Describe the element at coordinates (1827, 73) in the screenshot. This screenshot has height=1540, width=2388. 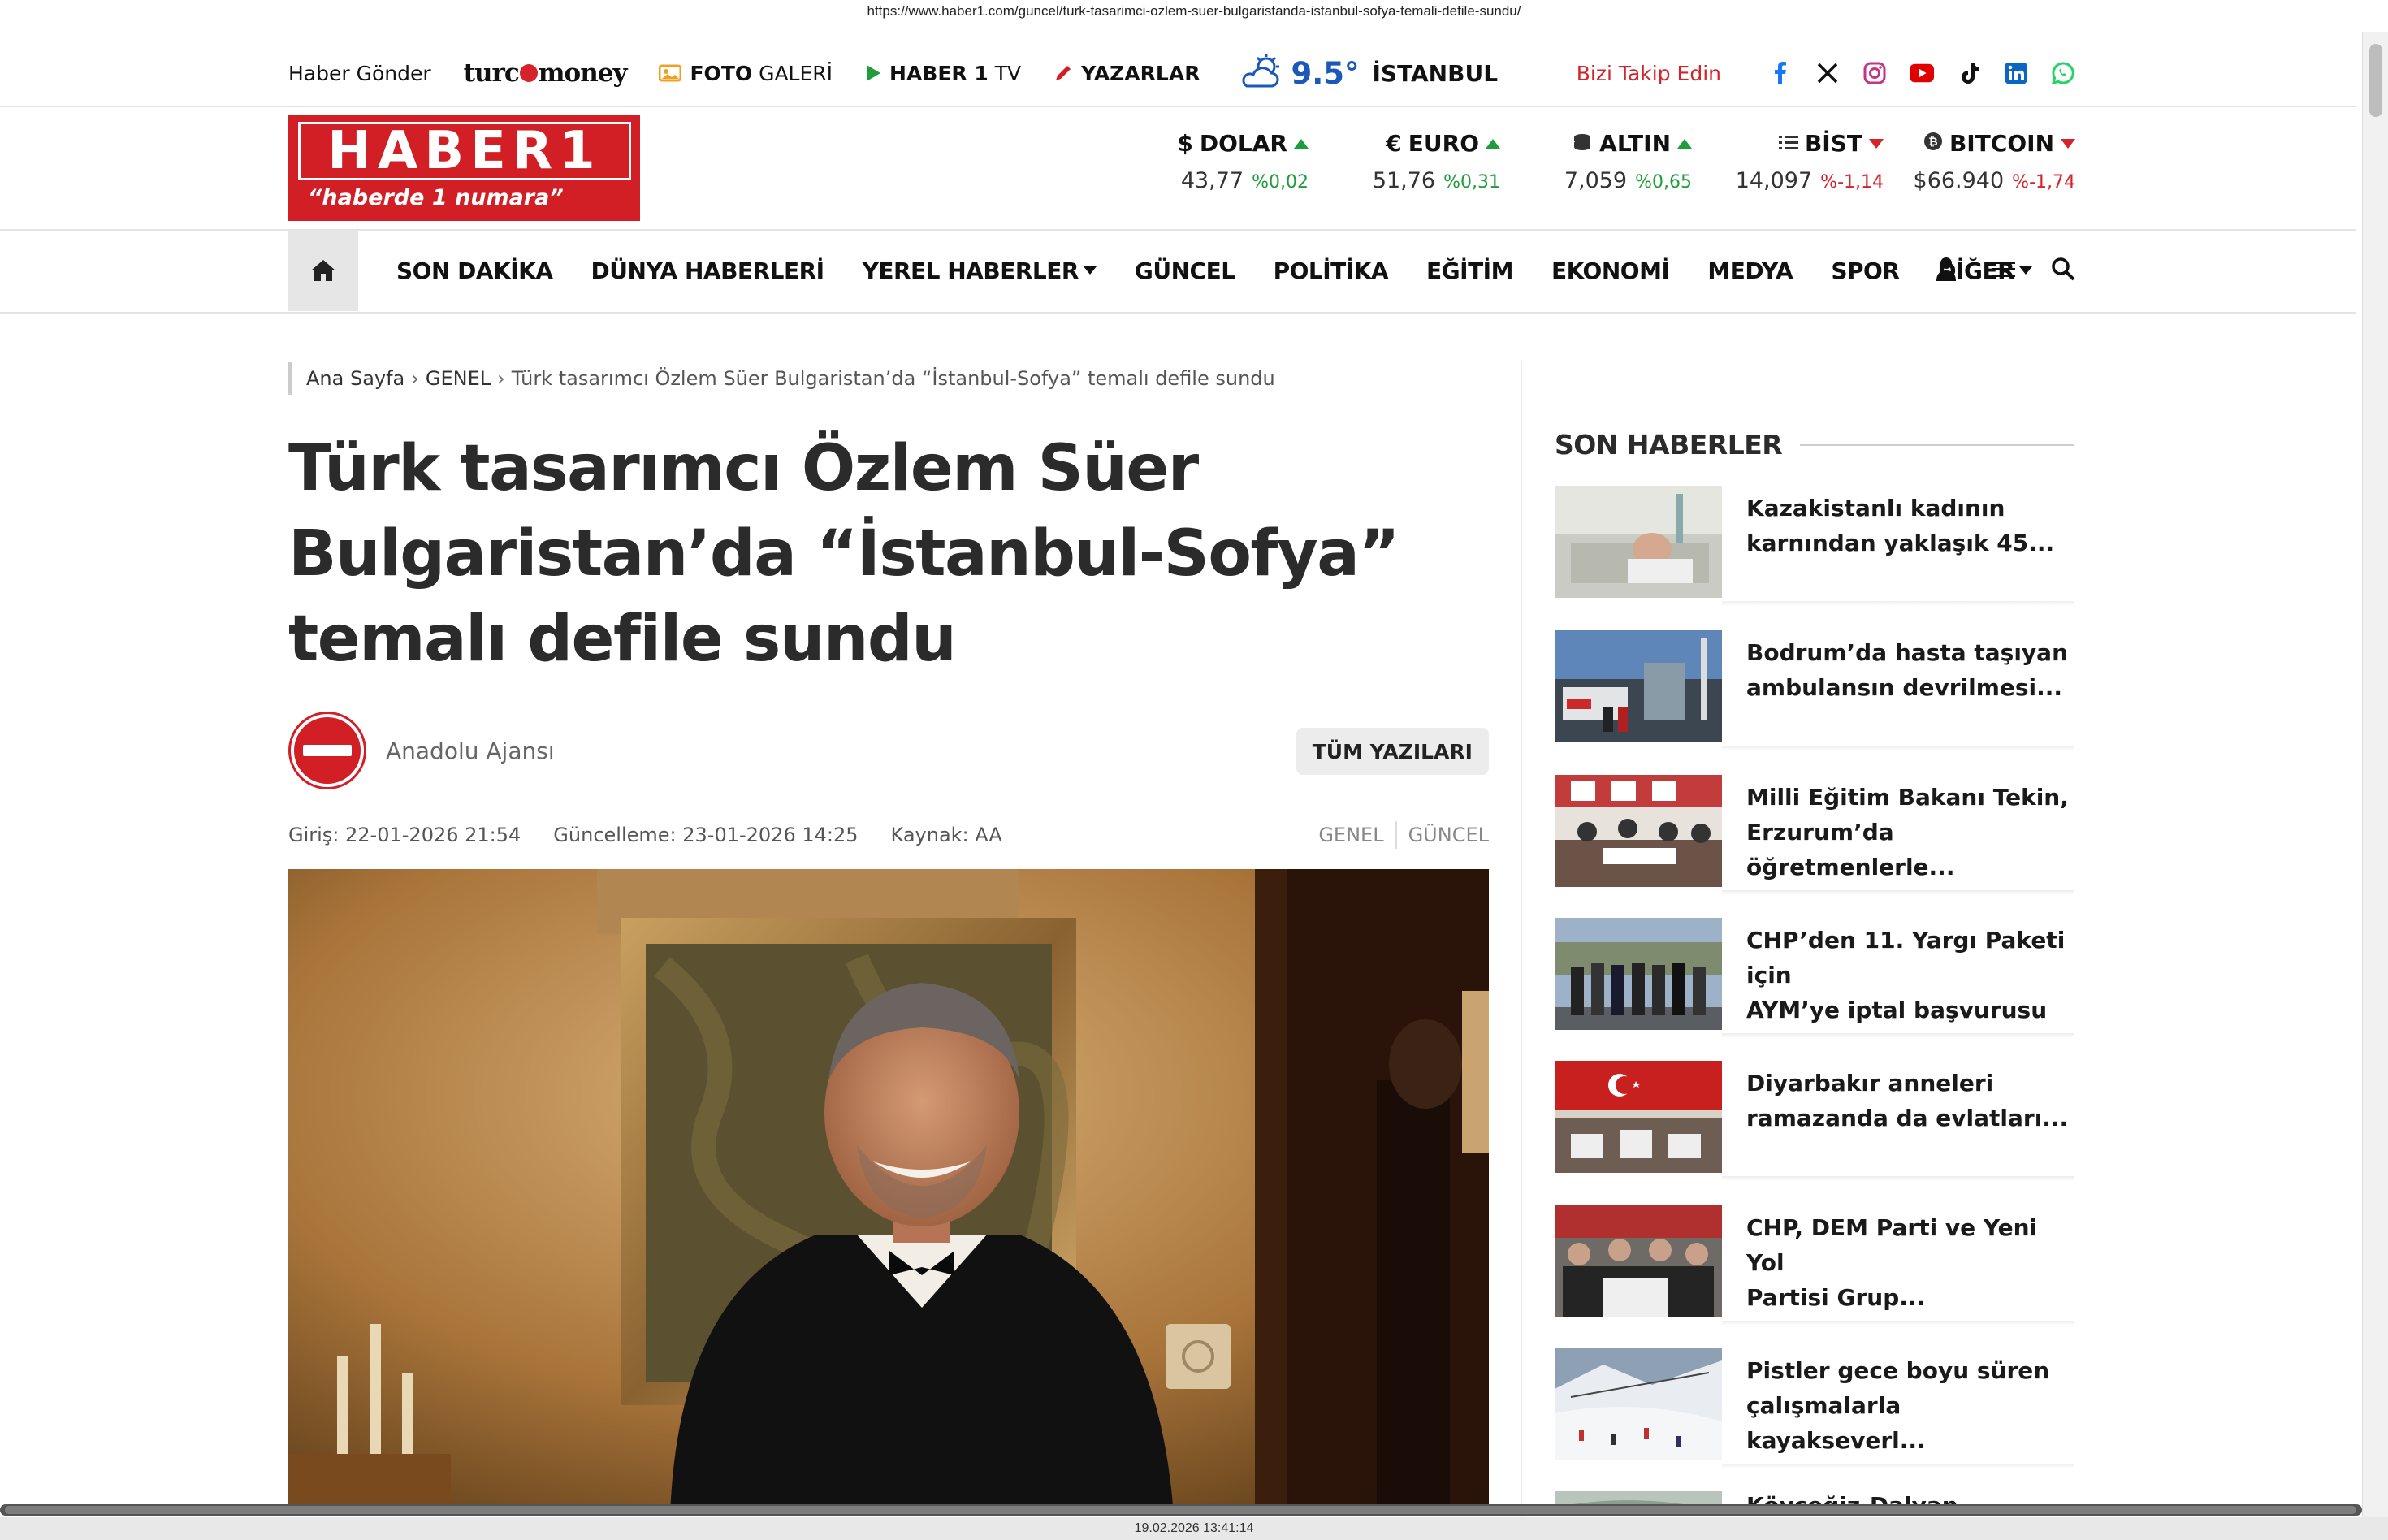
I see `x-icon` at that location.